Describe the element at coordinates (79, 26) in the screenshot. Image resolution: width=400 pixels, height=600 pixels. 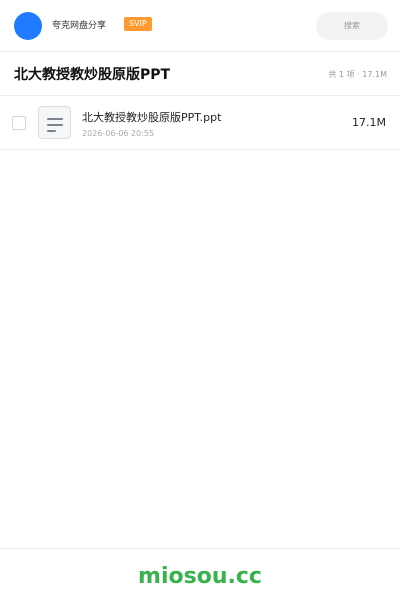
I see `username: 夸克网盘分享` at that location.